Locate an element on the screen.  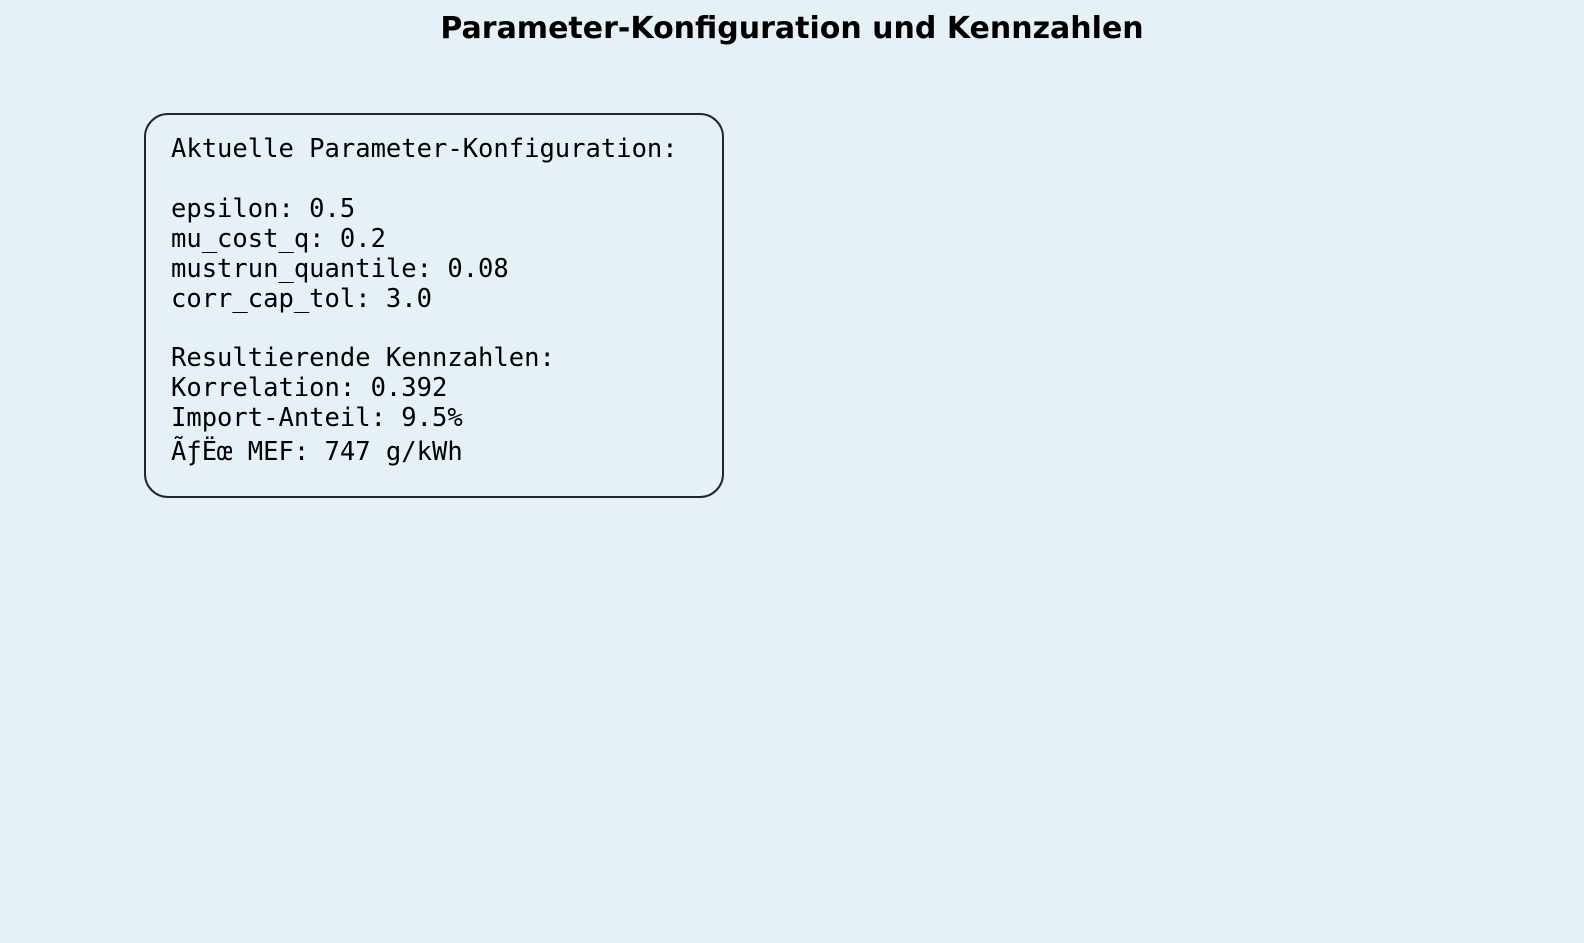
metric-line-mef: ÃƒËœ MEF: 747 g/kWh is located at coordinates (317, 452).